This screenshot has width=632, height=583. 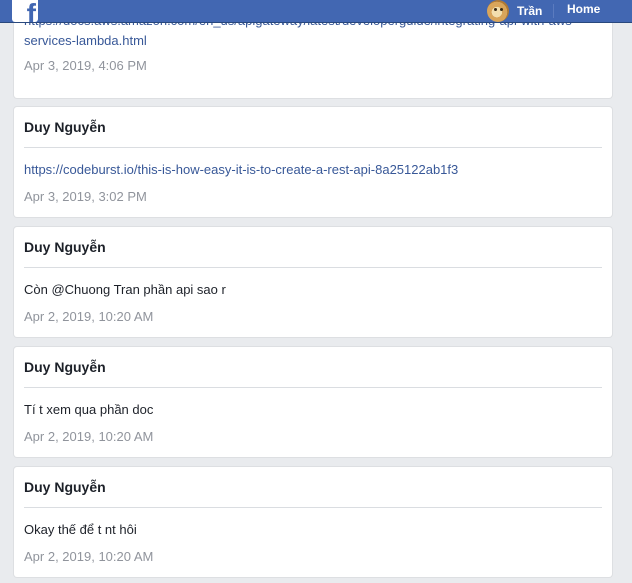 What do you see at coordinates (80, 529) in the screenshot?
I see `message-text: Okay thế để t nt hôi` at bounding box center [80, 529].